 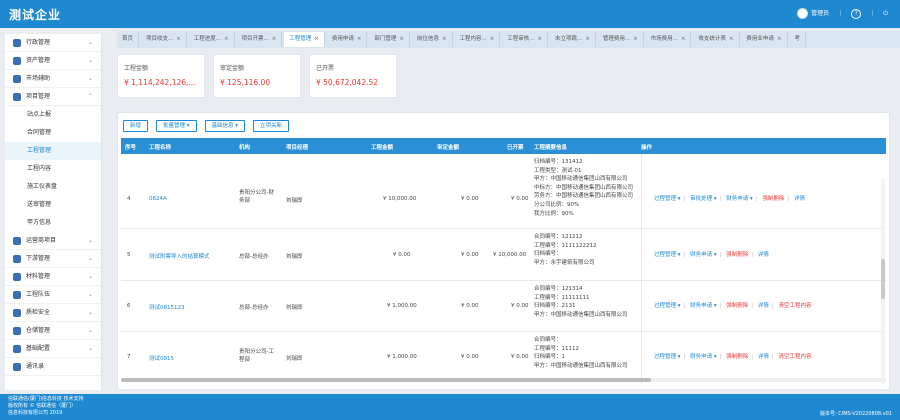 I want to click on sidebar-subitem: 施工仪表盘, so click(x=53, y=187).